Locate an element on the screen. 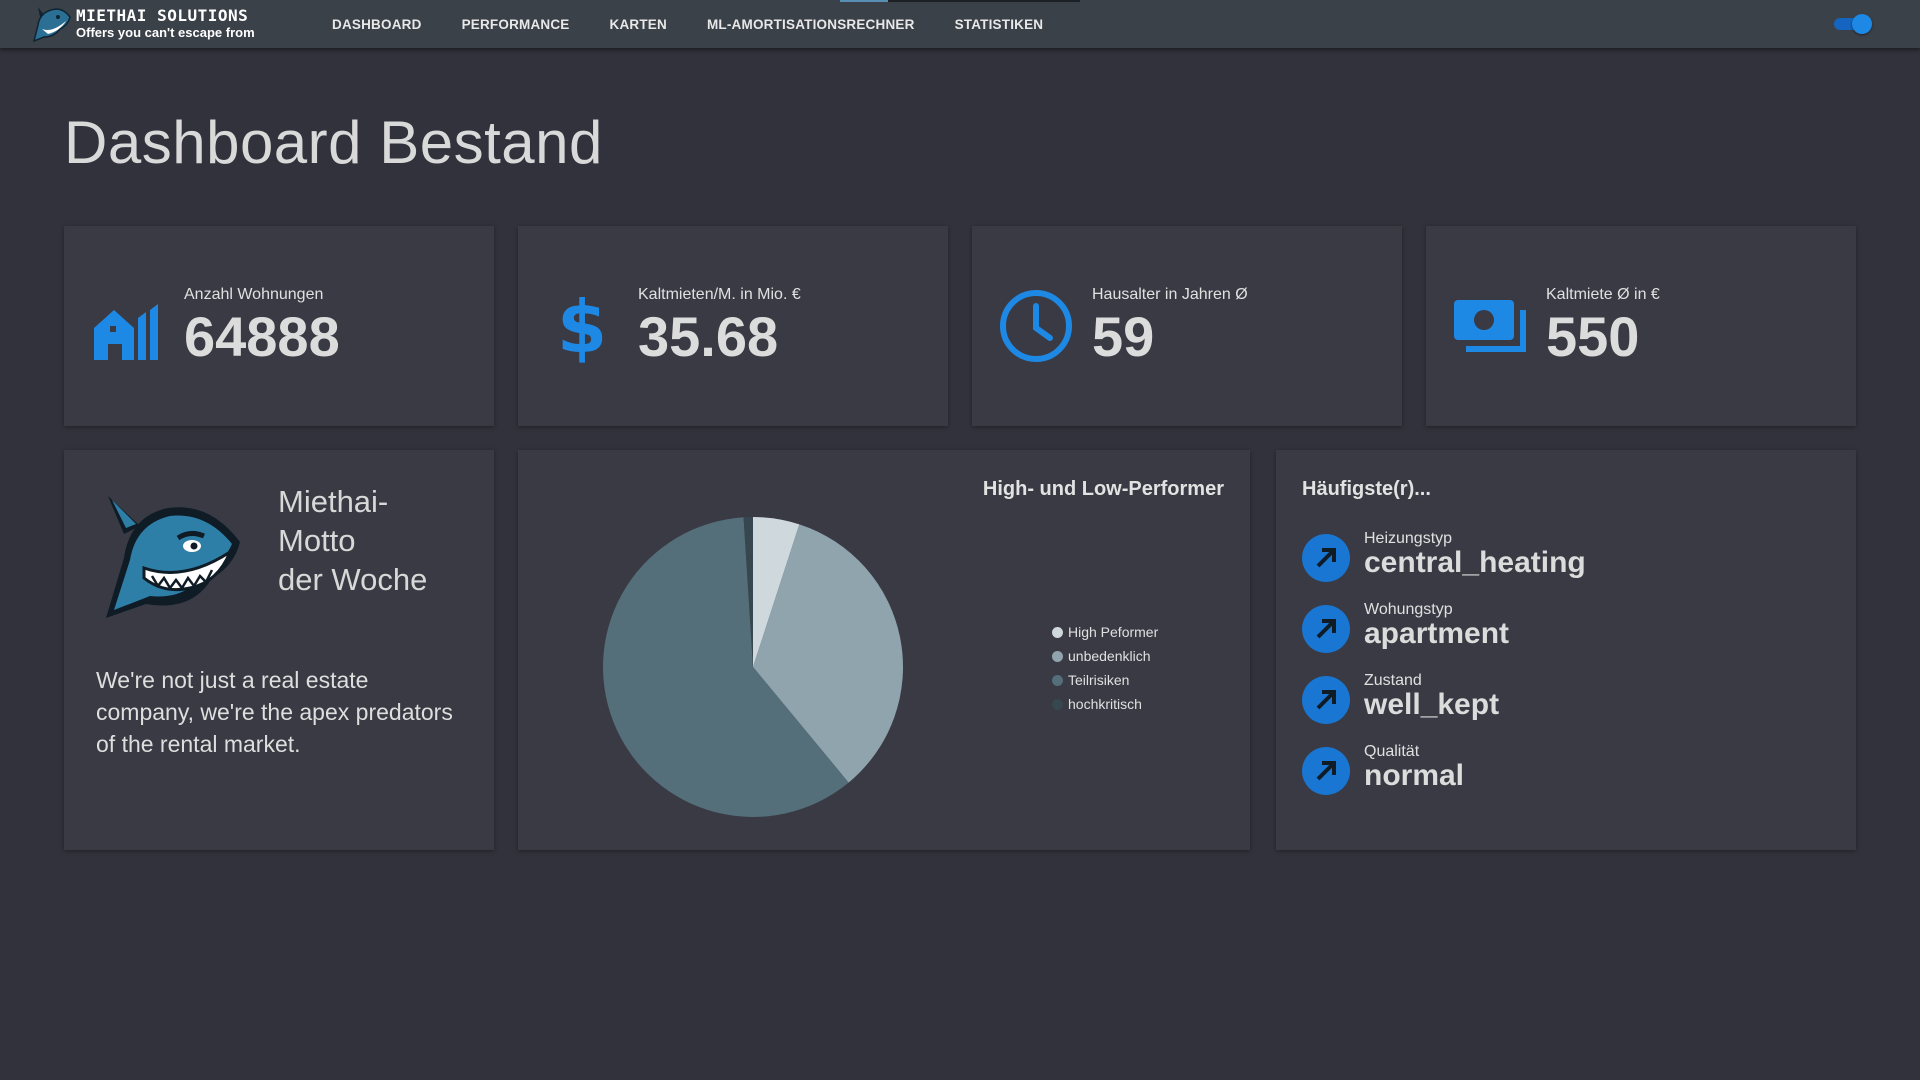 The width and height of the screenshot is (1920, 1080). dollar-icon: $ is located at coordinates (582, 326).